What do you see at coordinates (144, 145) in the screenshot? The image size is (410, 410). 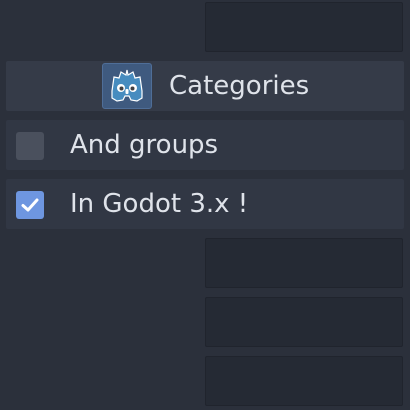 I see `checkbox-label: And groups` at bounding box center [144, 145].